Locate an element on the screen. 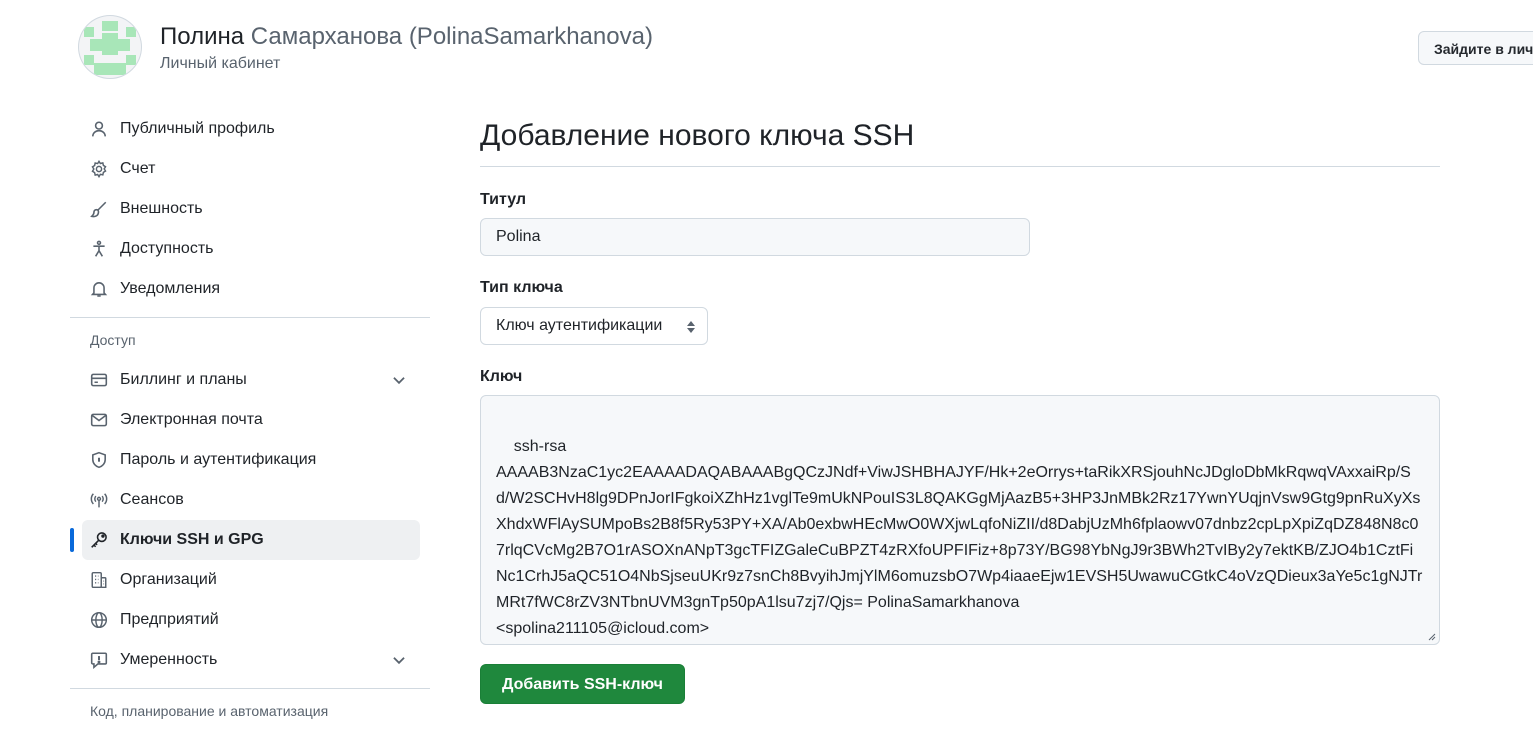  sidebar-item-sessions: Сеансов is located at coordinates (251, 500).